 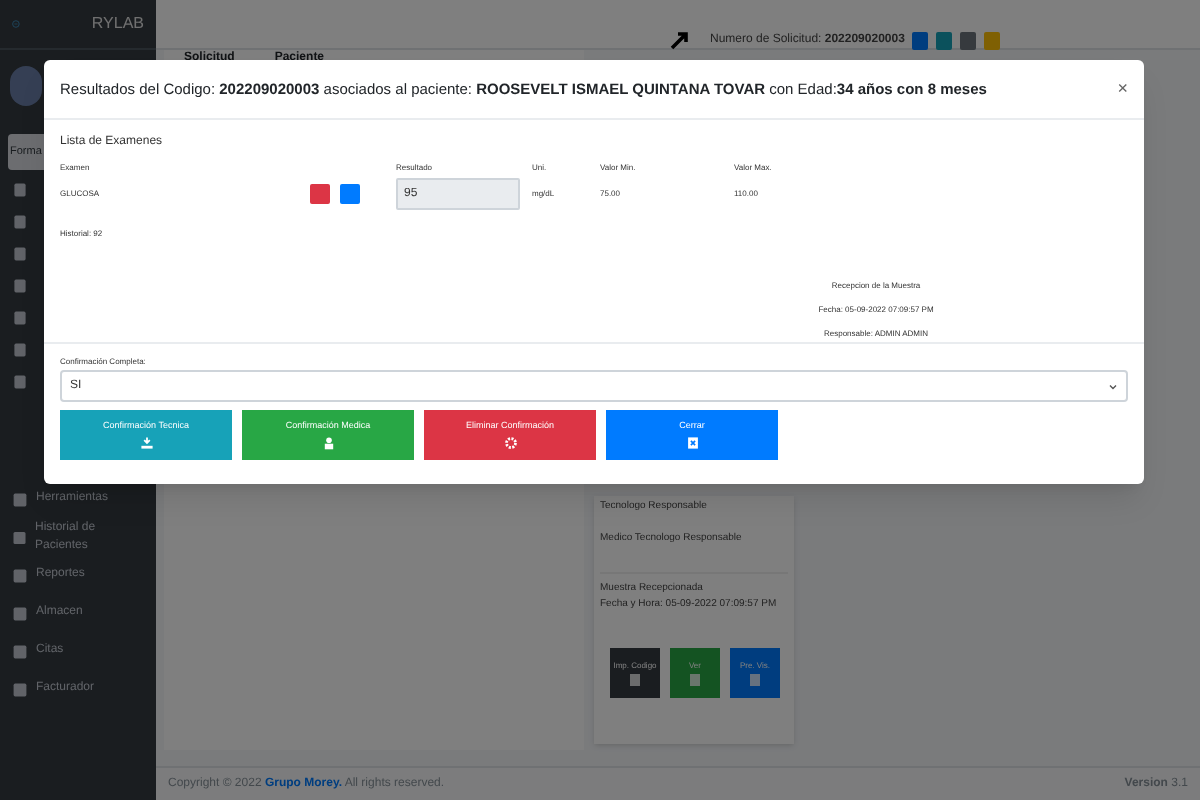 What do you see at coordinates (1113, 386) in the screenshot?
I see `chevron-icon` at bounding box center [1113, 386].